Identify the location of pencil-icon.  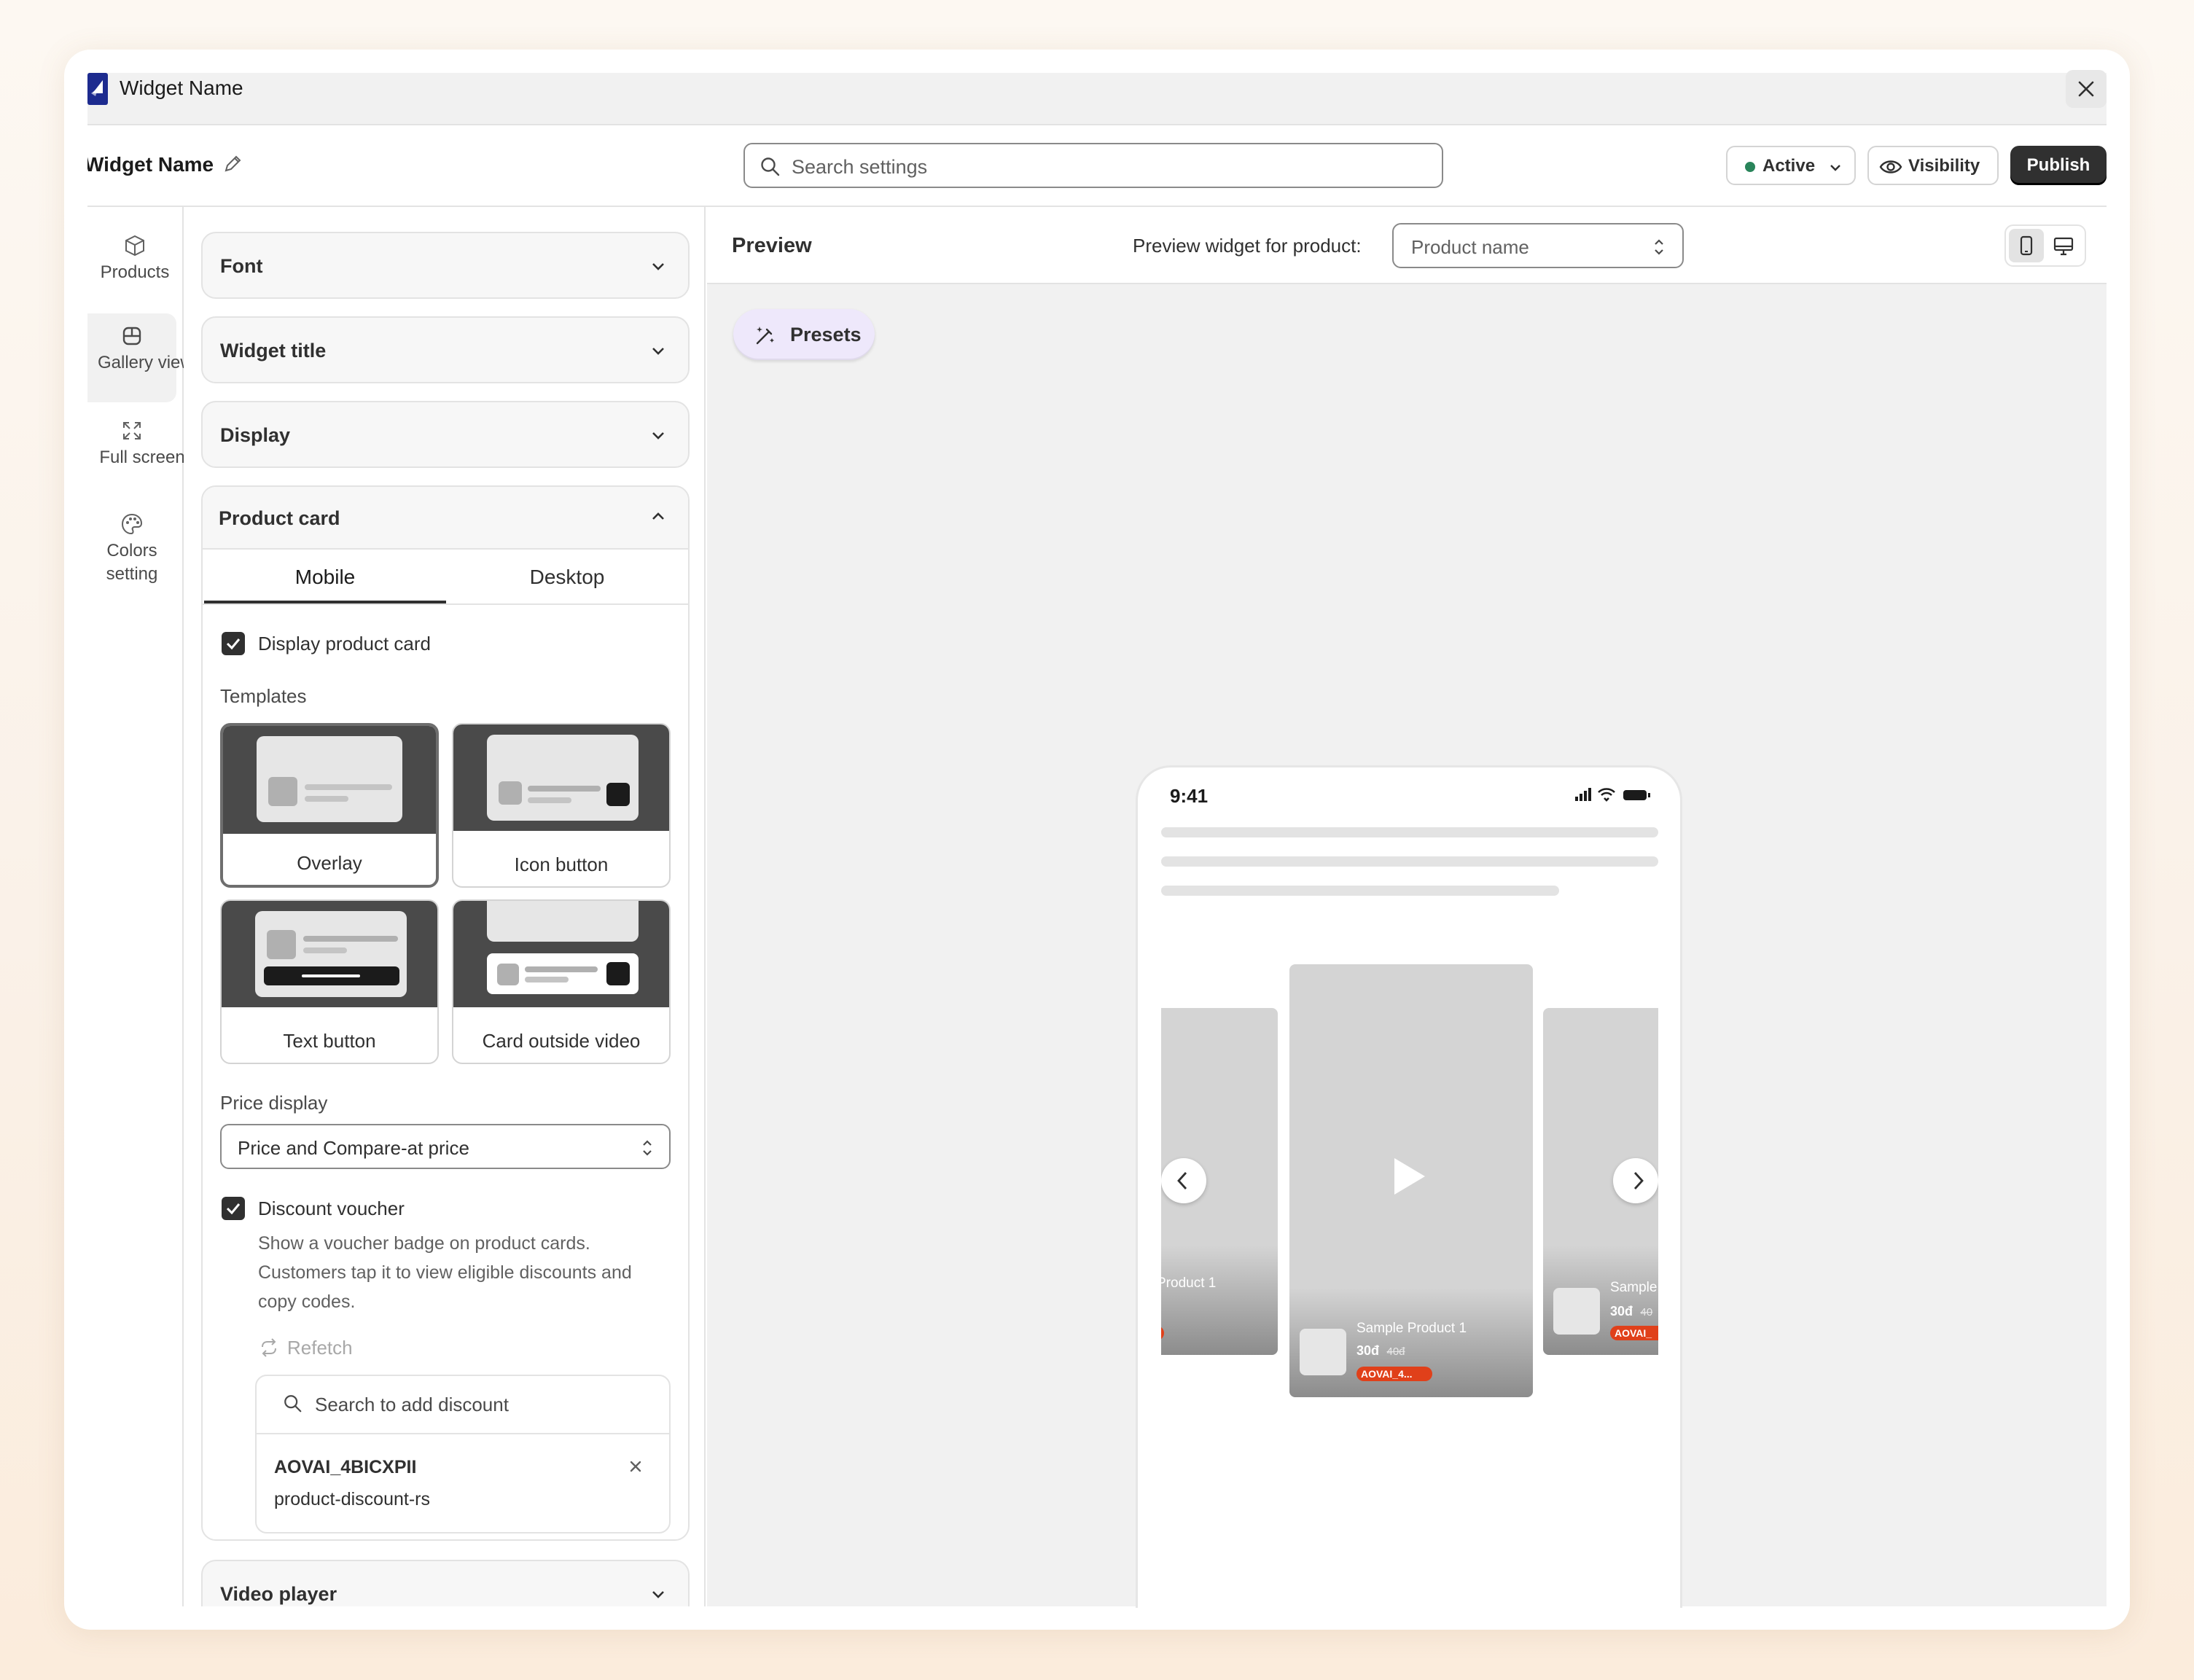
(233, 163).